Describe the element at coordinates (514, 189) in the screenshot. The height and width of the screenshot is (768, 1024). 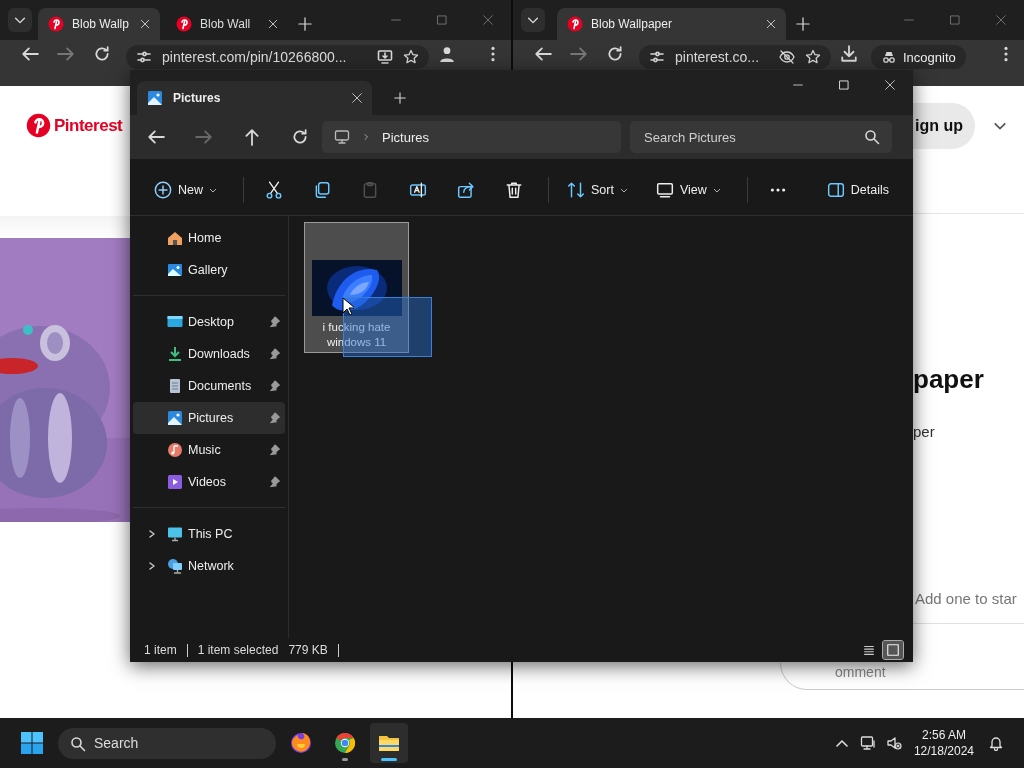
I see `trash-icon` at that location.